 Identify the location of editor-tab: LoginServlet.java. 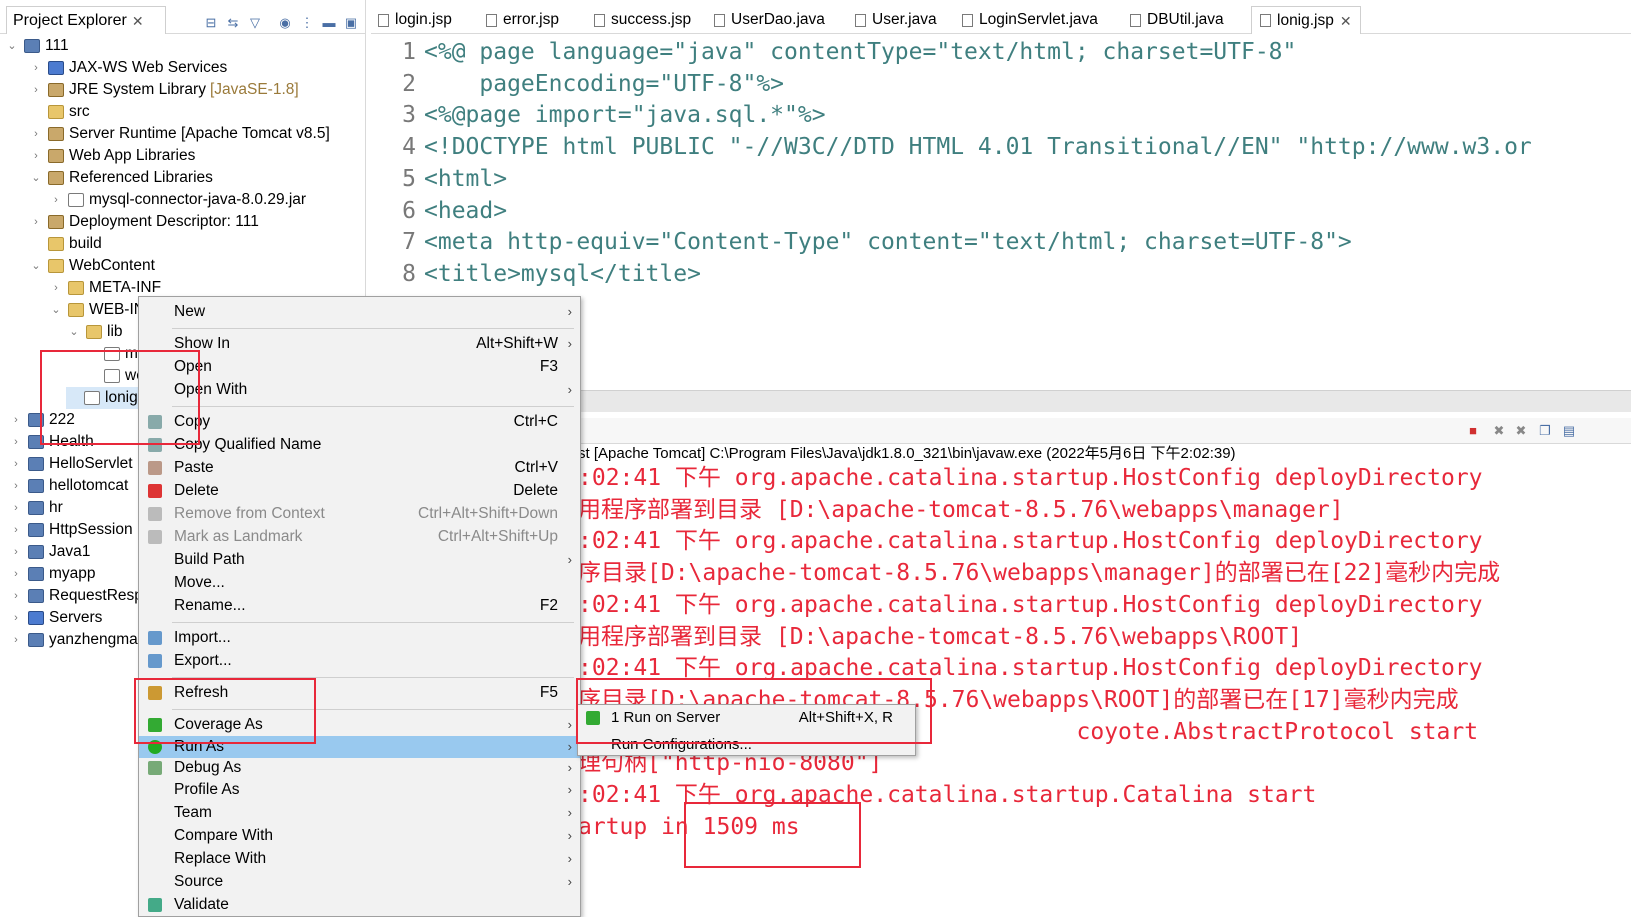
(1030, 20).